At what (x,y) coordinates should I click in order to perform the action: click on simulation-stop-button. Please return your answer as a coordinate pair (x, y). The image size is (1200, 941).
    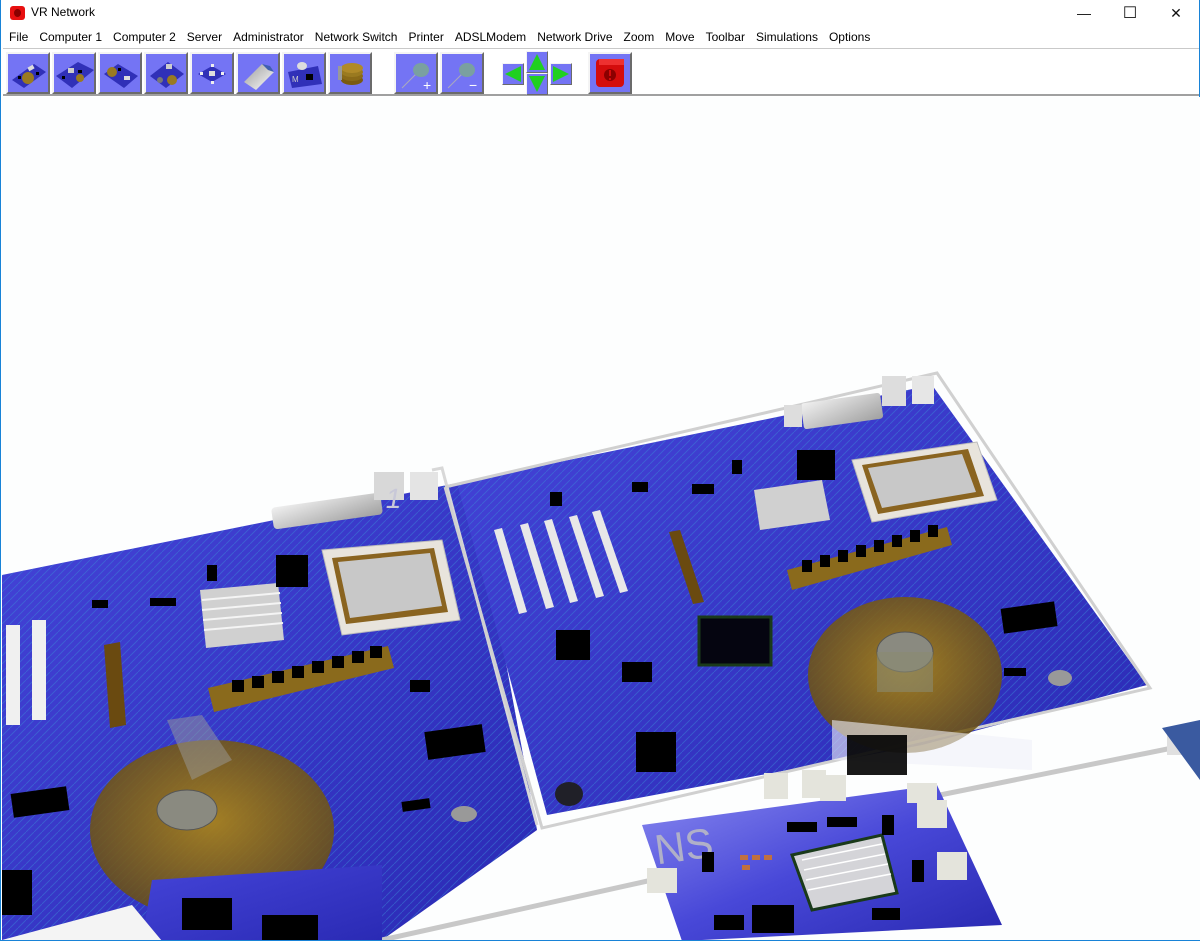
    Looking at the image, I should click on (610, 73).